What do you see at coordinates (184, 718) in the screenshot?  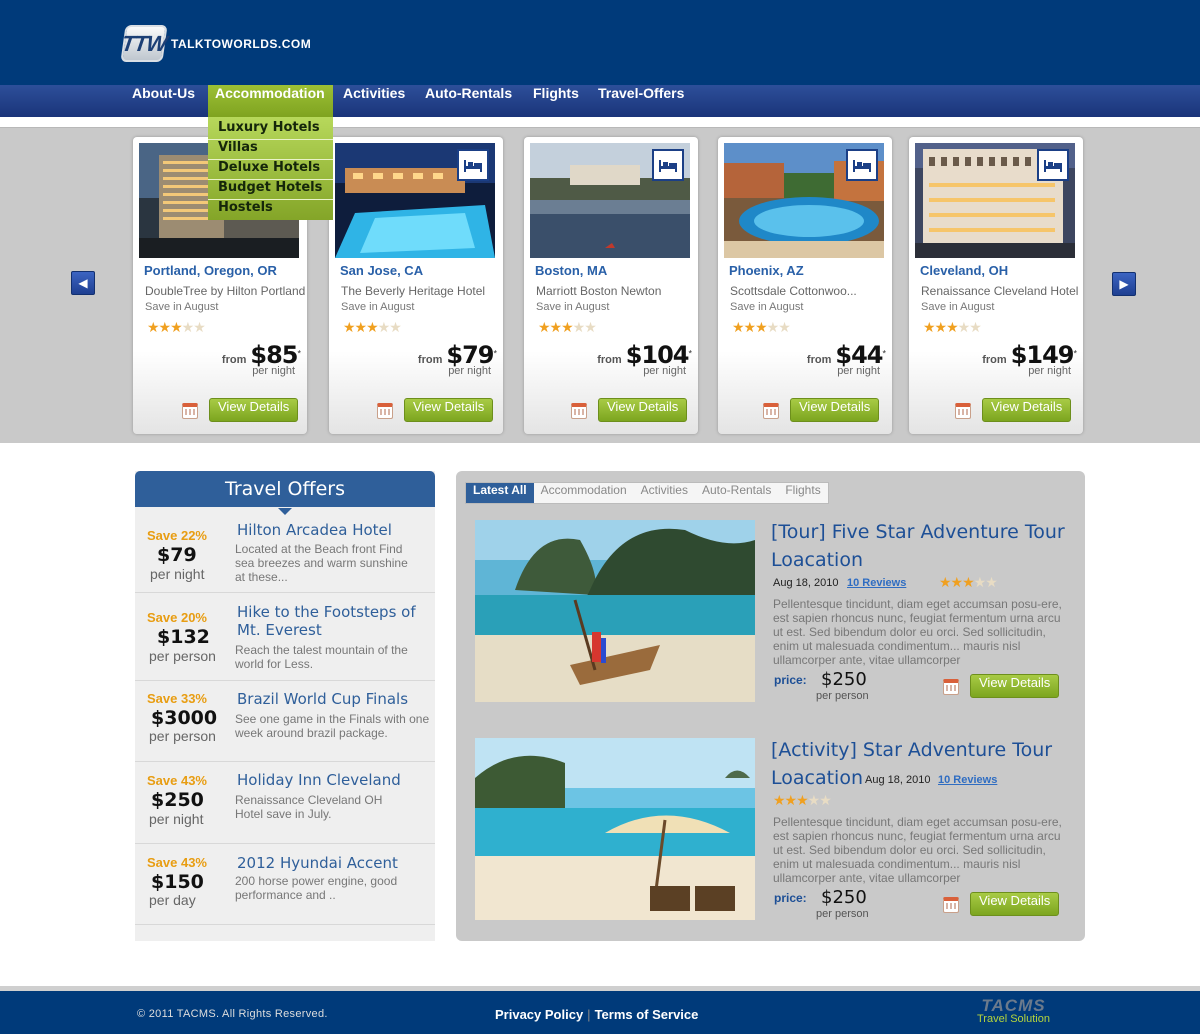 I see `offer-price: $3000` at bounding box center [184, 718].